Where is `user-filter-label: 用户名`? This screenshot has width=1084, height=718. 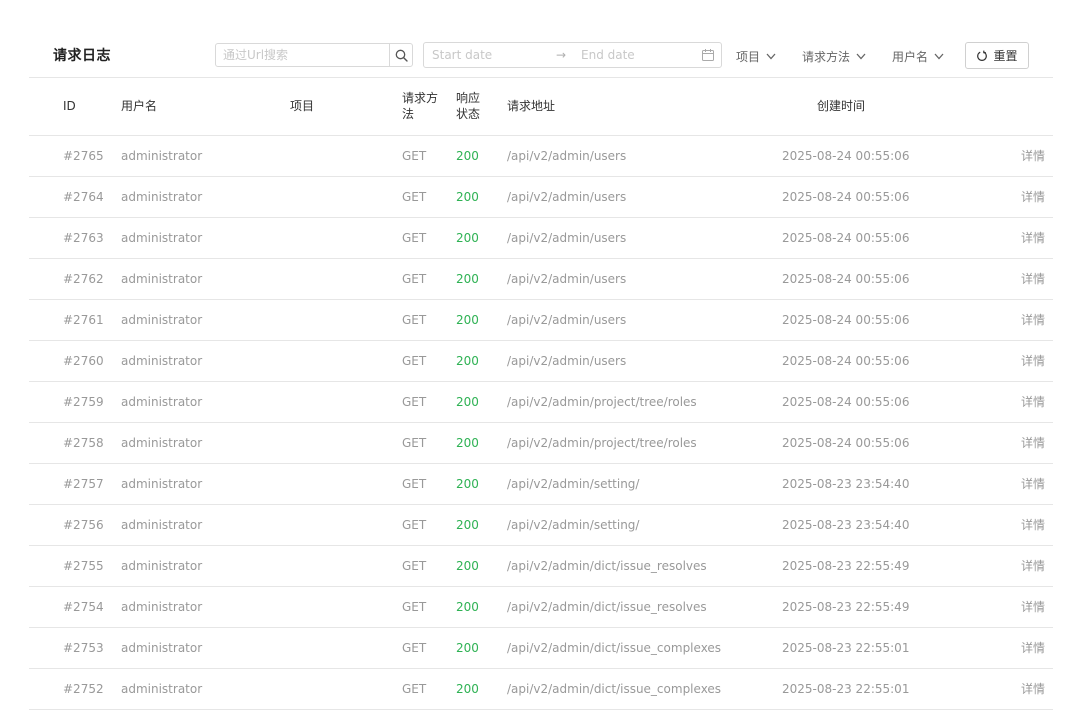
user-filter-label: 用户名 is located at coordinates (910, 57).